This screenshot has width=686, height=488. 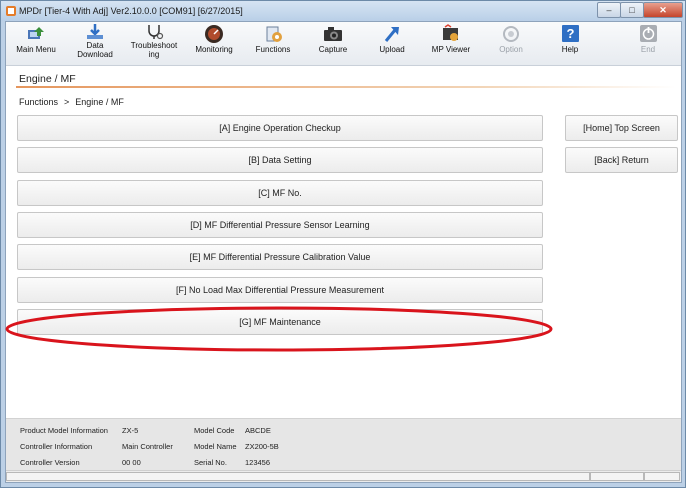 What do you see at coordinates (451, 44) in the screenshot?
I see `toolbar-mp-viewer: MP Viewer` at bounding box center [451, 44].